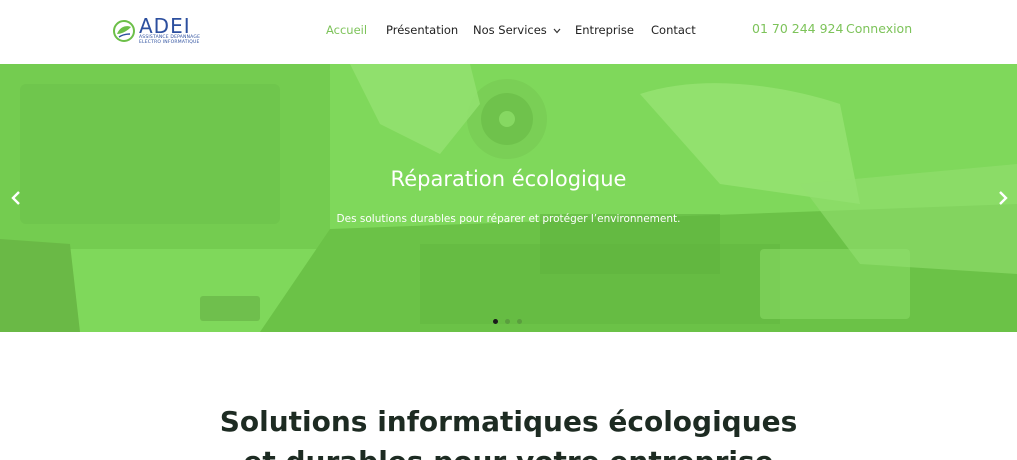  I want to click on phone-number: 01 70 244 924, so click(797, 29).